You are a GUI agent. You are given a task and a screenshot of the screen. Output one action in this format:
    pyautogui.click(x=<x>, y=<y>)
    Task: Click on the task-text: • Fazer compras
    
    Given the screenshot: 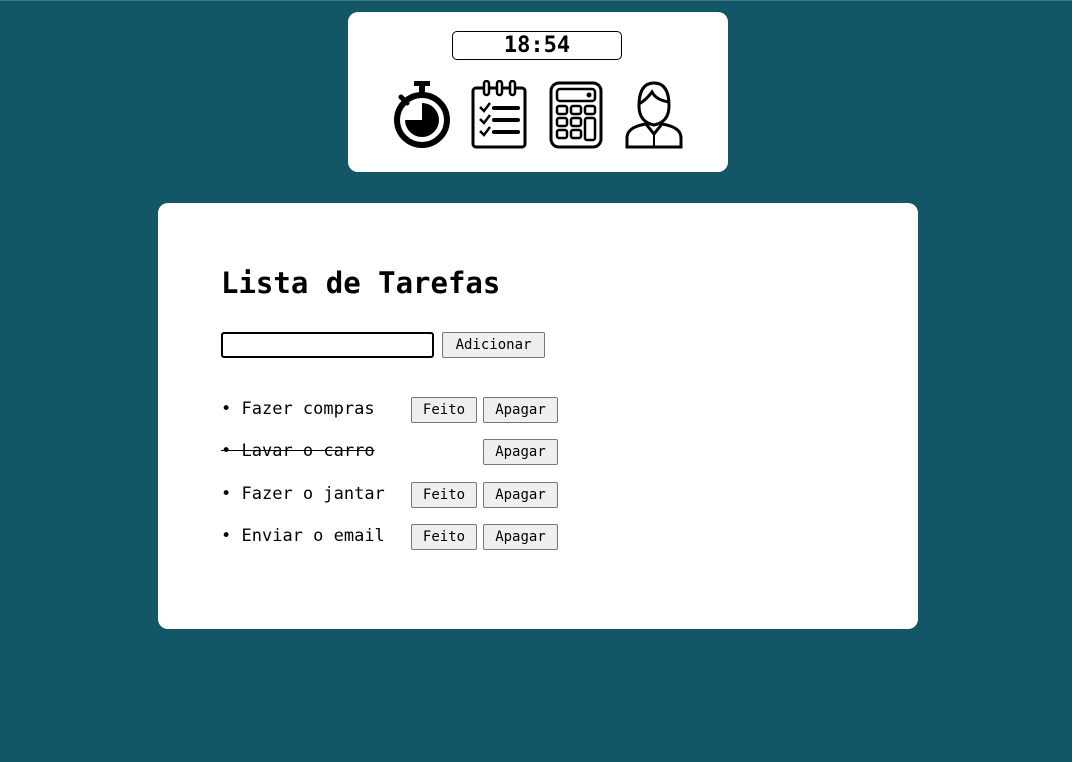 What is the action you would take?
    pyautogui.click(x=298, y=409)
    